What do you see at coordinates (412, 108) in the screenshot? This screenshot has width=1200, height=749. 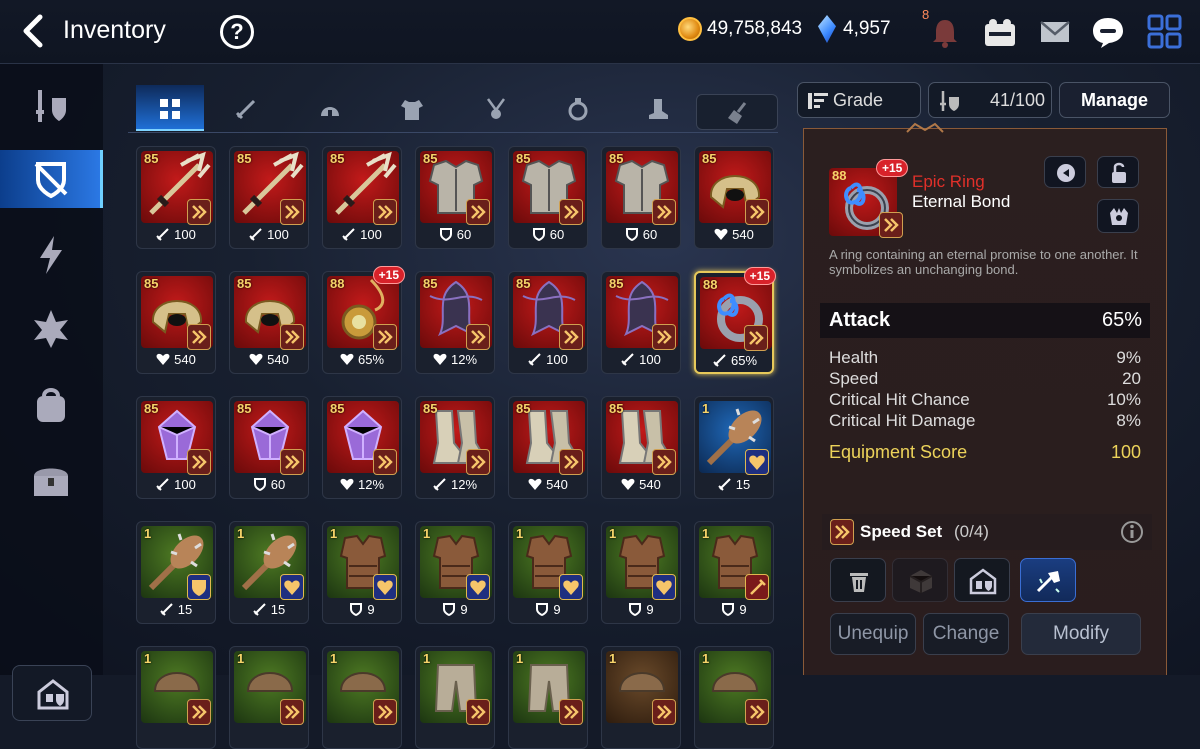 I see `tab-armor` at bounding box center [412, 108].